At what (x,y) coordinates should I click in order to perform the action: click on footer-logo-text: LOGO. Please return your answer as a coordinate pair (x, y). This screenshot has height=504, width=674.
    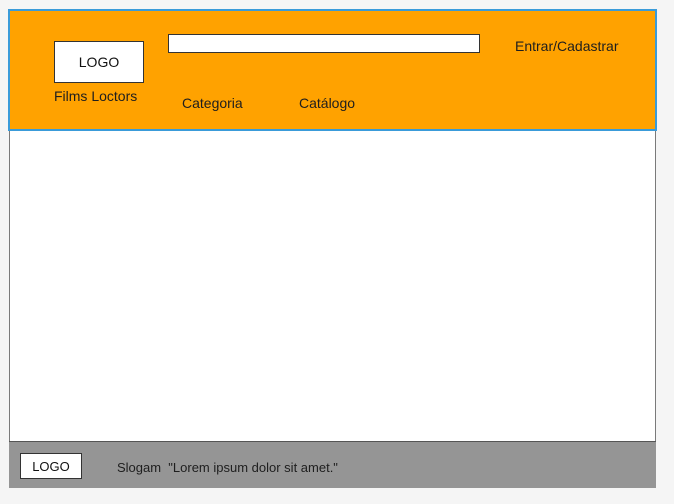
    Looking at the image, I should click on (51, 466).